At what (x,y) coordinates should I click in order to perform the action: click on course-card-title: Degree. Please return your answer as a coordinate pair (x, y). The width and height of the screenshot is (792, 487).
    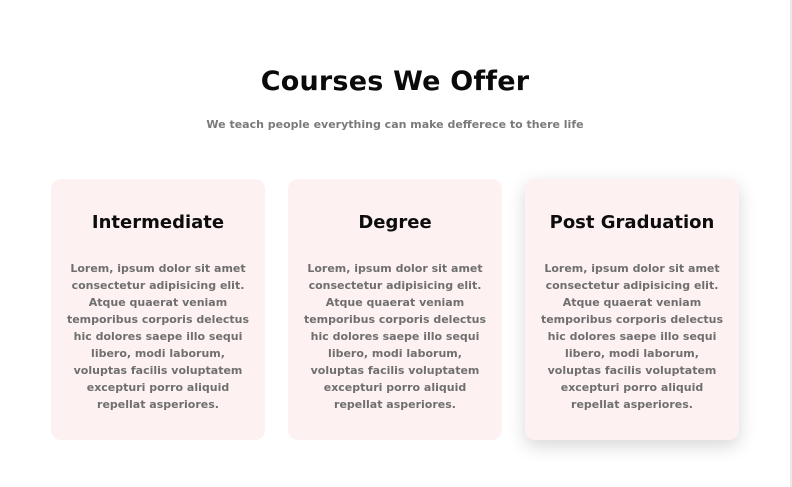
    Looking at the image, I should click on (395, 222).